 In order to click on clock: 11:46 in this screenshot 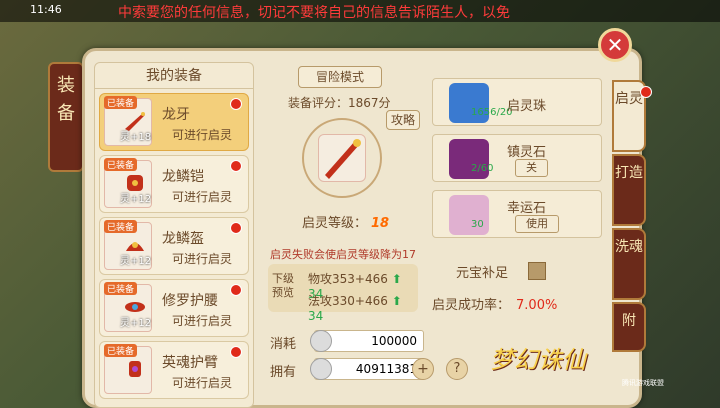, I will do `click(46, 9)`.